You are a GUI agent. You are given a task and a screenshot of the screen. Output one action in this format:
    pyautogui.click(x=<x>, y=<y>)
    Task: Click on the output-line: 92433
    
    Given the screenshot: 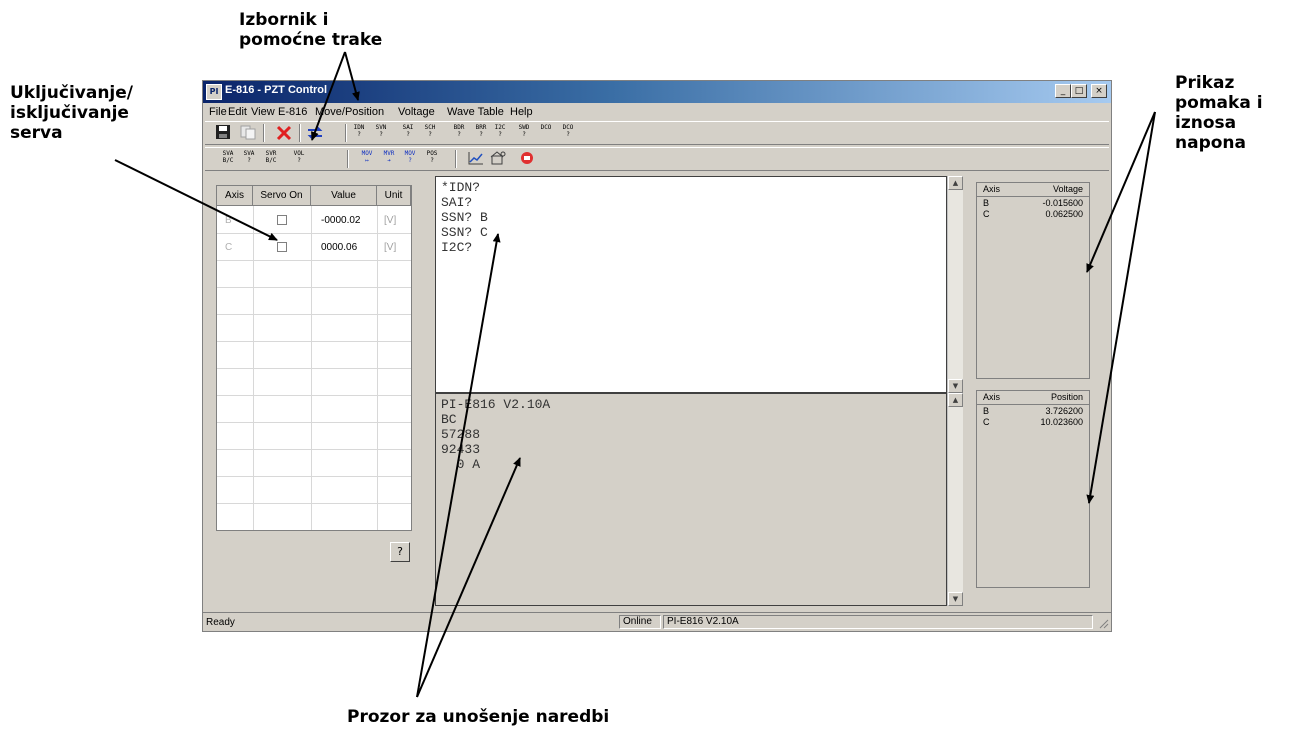 What is the action you would take?
    pyautogui.click(x=461, y=449)
    